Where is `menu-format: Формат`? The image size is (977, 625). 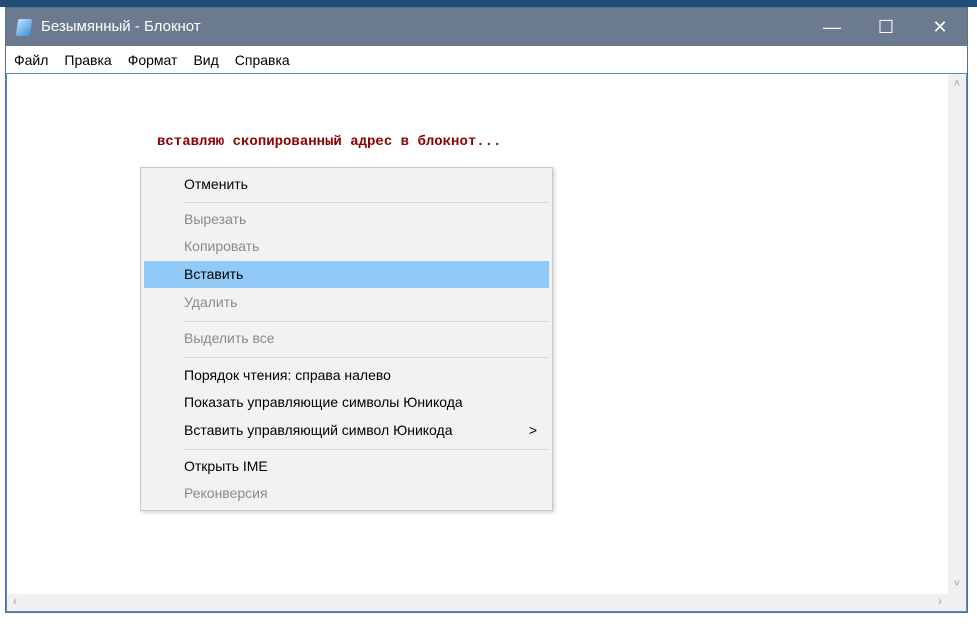
menu-format: Формат is located at coordinates (153, 60).